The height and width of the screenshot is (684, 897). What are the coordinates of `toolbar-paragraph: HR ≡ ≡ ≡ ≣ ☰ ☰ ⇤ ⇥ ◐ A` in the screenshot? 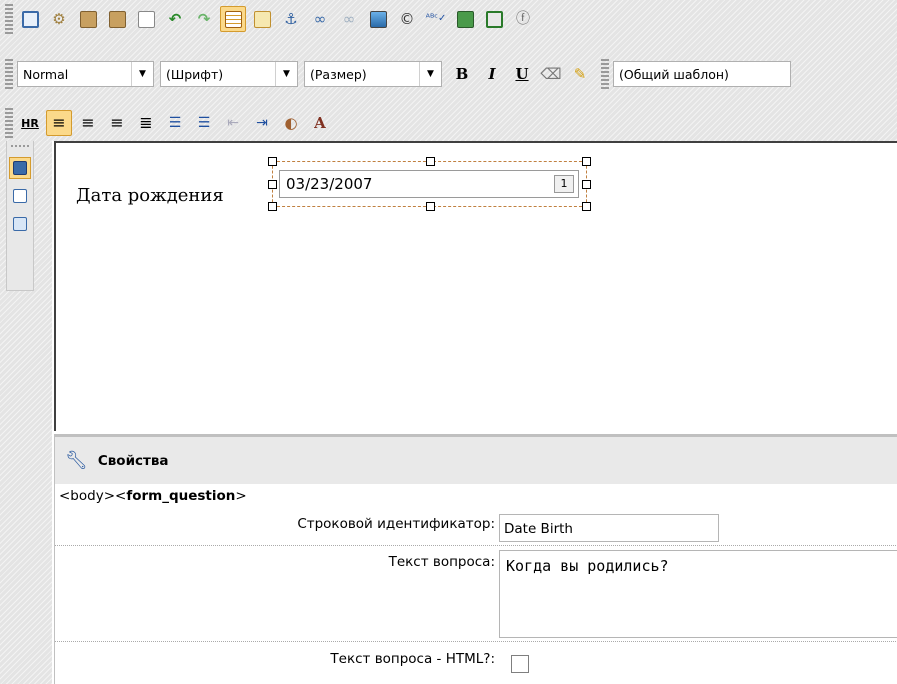 It's located at (448, 123).